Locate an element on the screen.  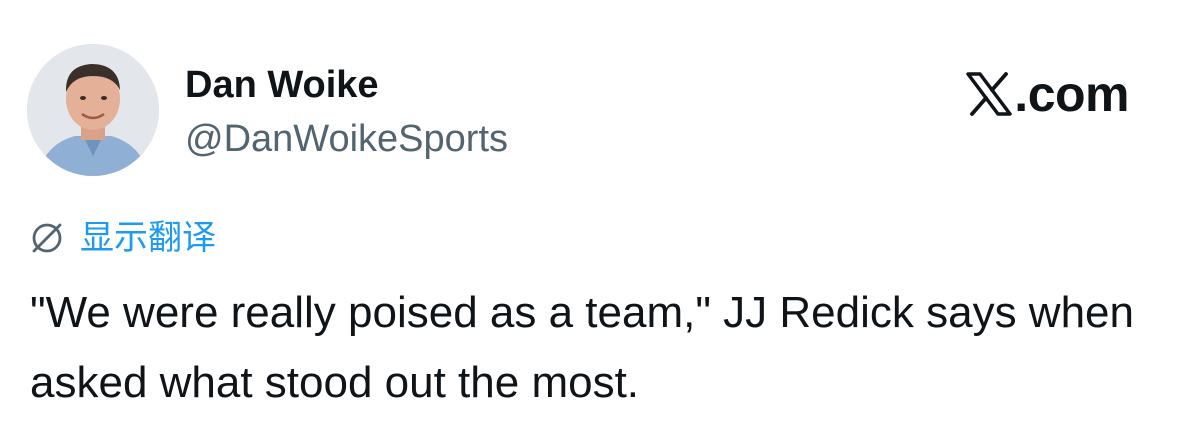
globe-icon is located at coordinates (47, 238).